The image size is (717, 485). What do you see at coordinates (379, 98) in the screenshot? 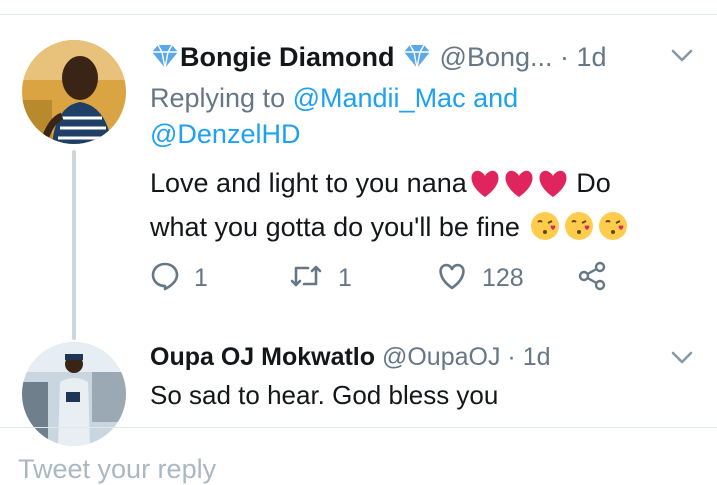
I see `mention-link: @Mandii_Mac` at bounding box center [379, 98].